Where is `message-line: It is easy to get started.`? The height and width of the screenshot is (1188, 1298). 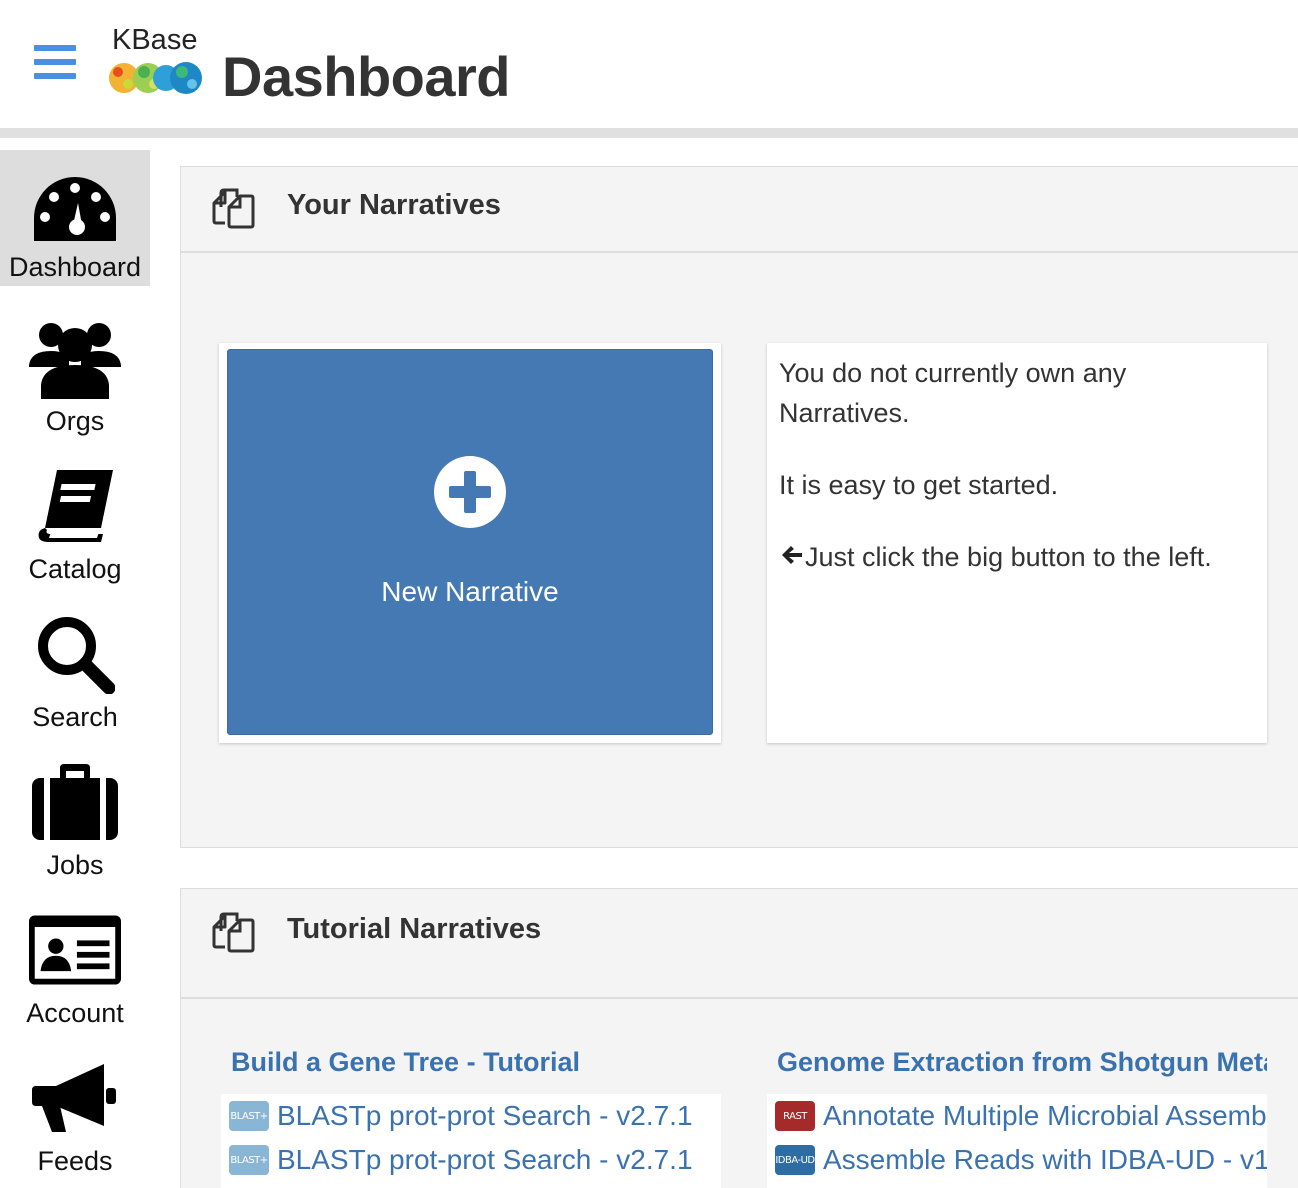
message-line: It is easy to get started. is located at coordinates (919, 485).